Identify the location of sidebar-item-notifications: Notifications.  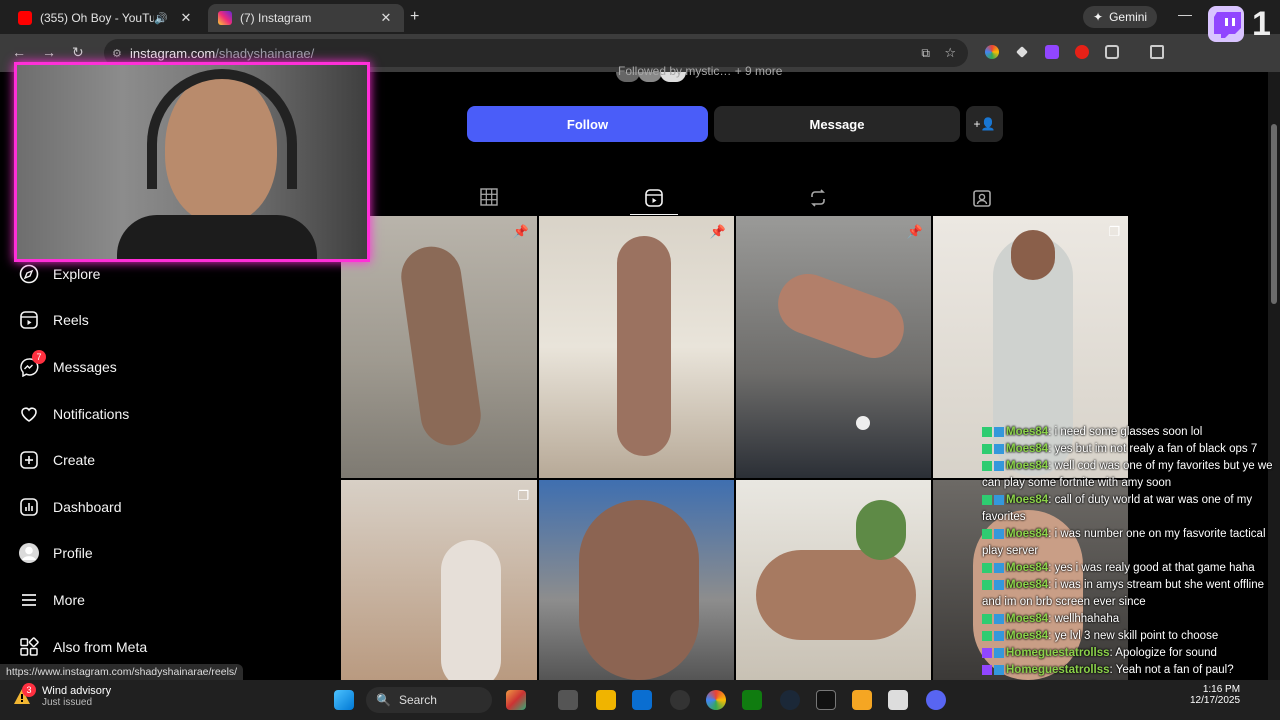
(73, 414).